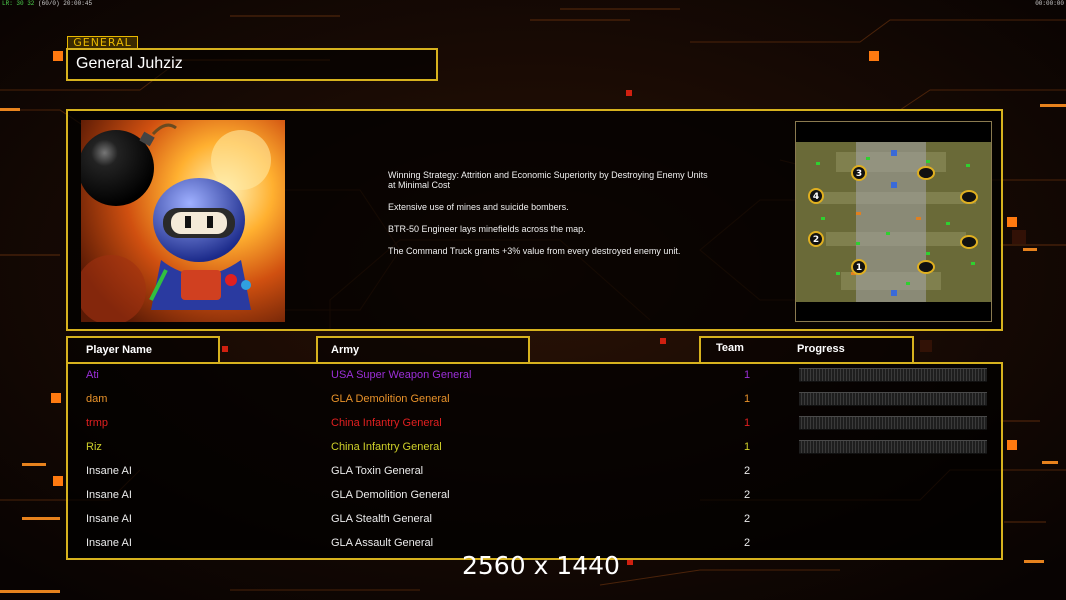 The width and height of the screenshot is (1066, 600). What do you see at coordinates (534, 472) in the screenshot?
I see `player-row: Insane AI GLA Toxin General 2` at bounding box center [534, 472].